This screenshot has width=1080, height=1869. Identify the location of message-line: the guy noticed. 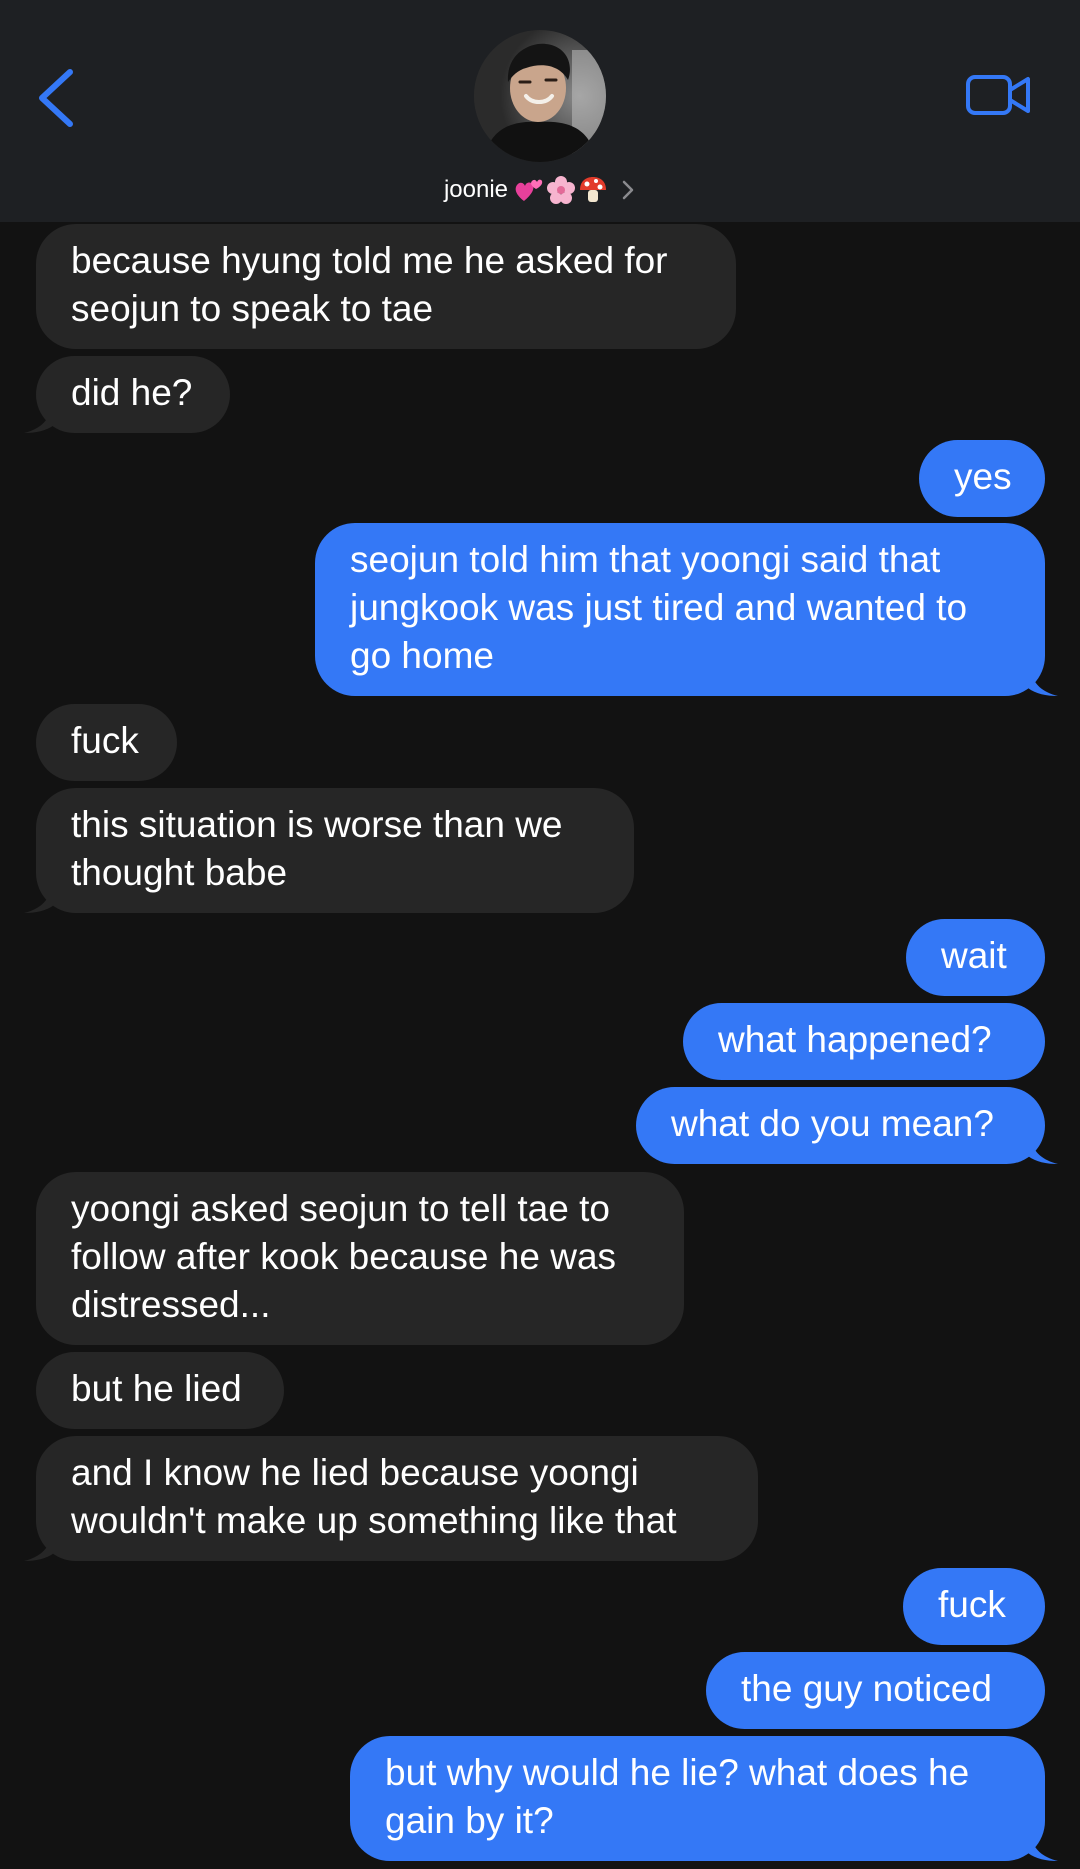
(866, 1688).